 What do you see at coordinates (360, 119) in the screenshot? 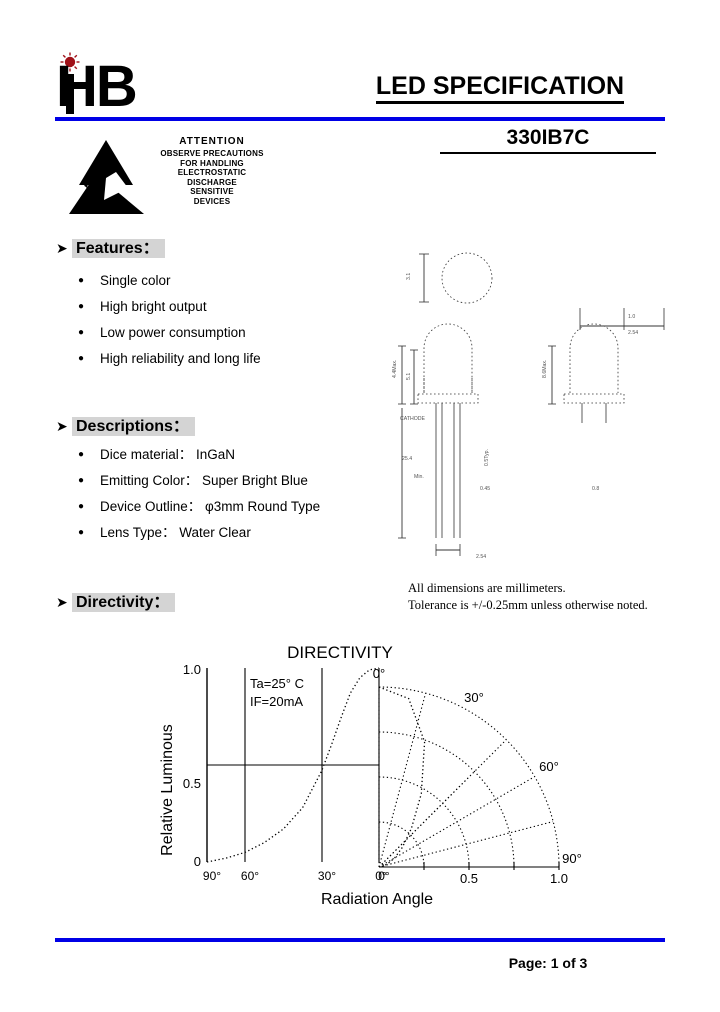
I see `header-divider` at bounding box center [360, 119].